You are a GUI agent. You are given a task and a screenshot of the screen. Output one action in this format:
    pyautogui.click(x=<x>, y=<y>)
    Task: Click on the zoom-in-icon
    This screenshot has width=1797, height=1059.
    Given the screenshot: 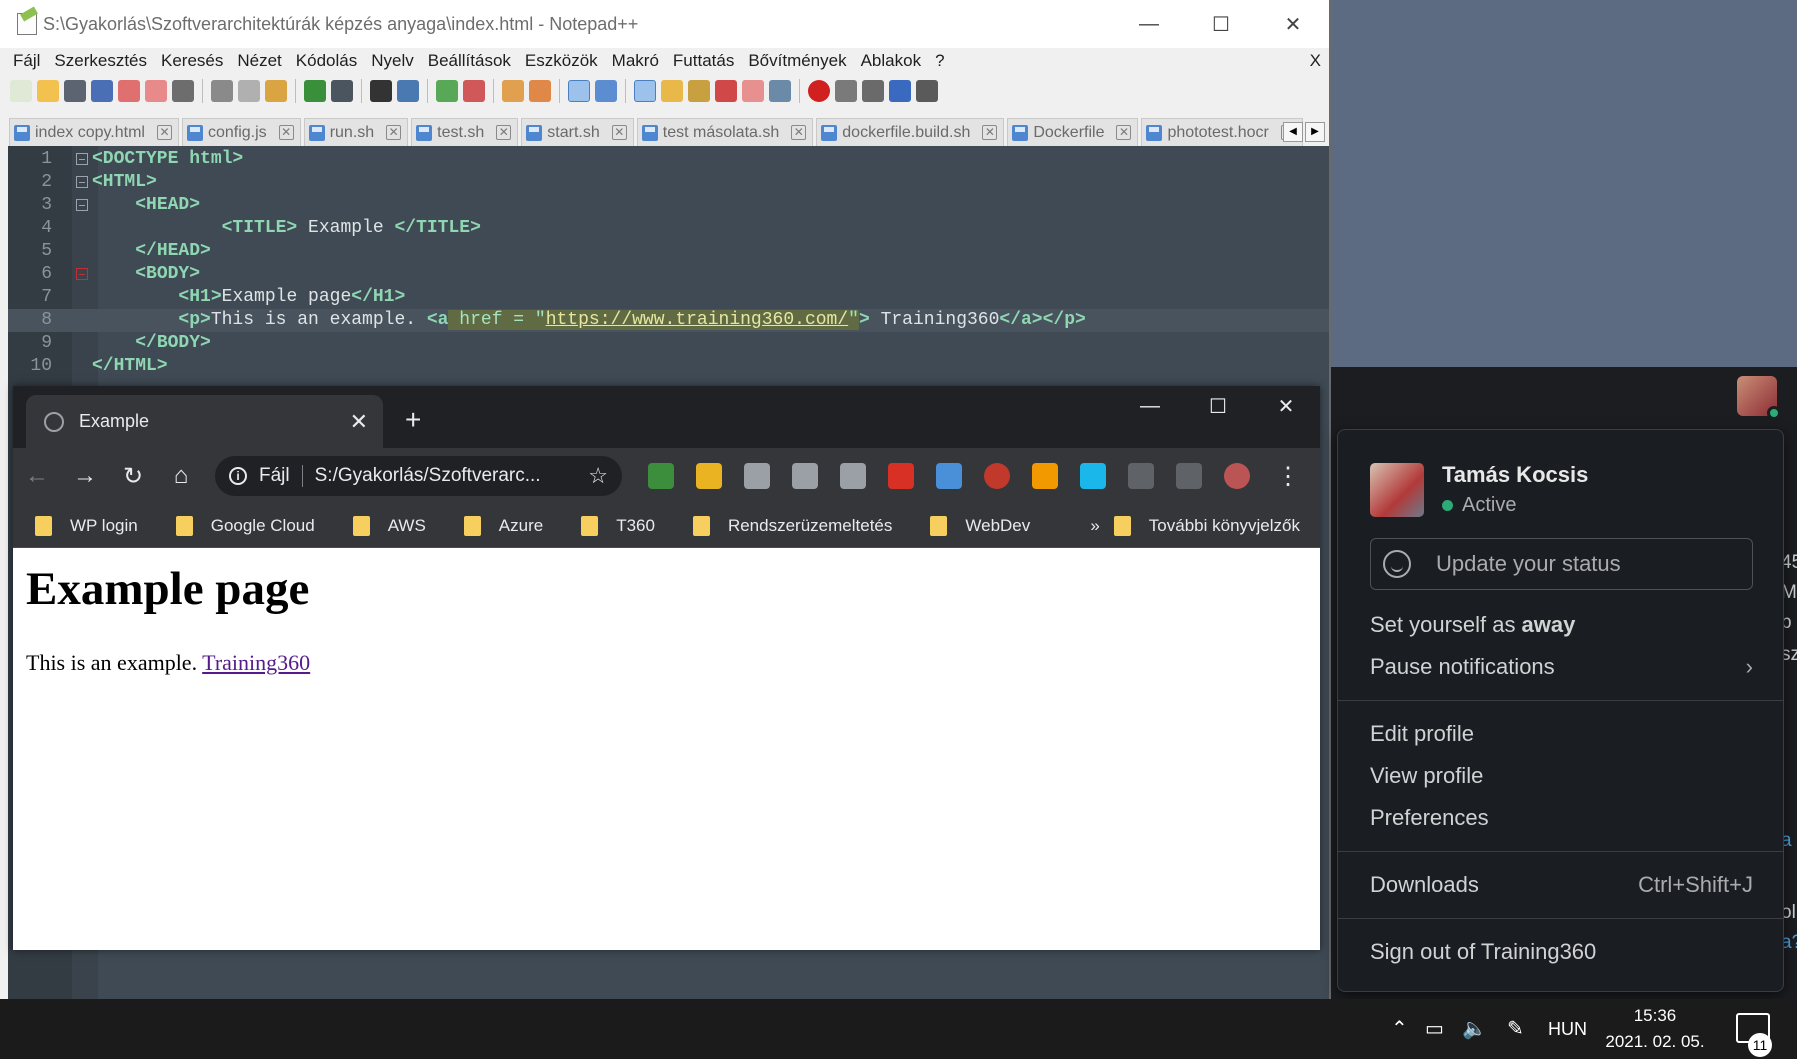 What is the action you would take?
    pyautogui.click(x=447, y=91)
    